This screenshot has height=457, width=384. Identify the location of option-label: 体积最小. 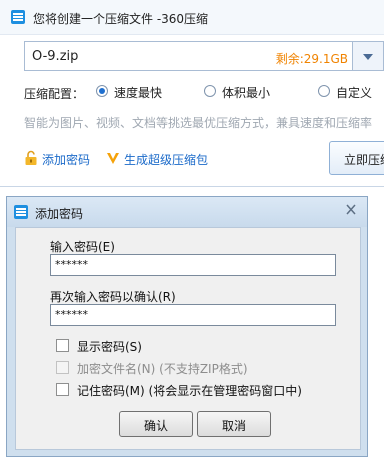
(246, 93).